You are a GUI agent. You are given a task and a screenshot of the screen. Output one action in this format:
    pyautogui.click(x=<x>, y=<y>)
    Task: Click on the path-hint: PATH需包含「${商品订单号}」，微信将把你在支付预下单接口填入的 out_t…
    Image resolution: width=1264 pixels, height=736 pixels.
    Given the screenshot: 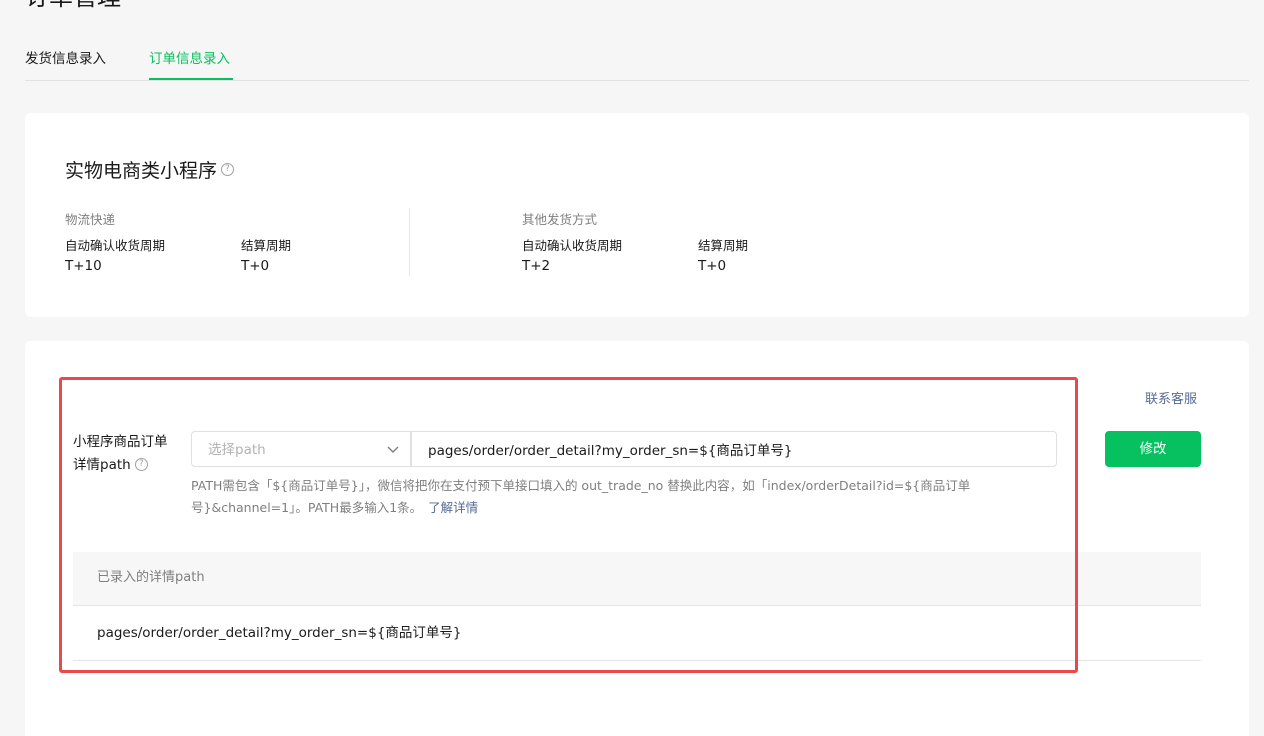 What is the action you would take?
    pyautogui.click(x=626, y=497)
    